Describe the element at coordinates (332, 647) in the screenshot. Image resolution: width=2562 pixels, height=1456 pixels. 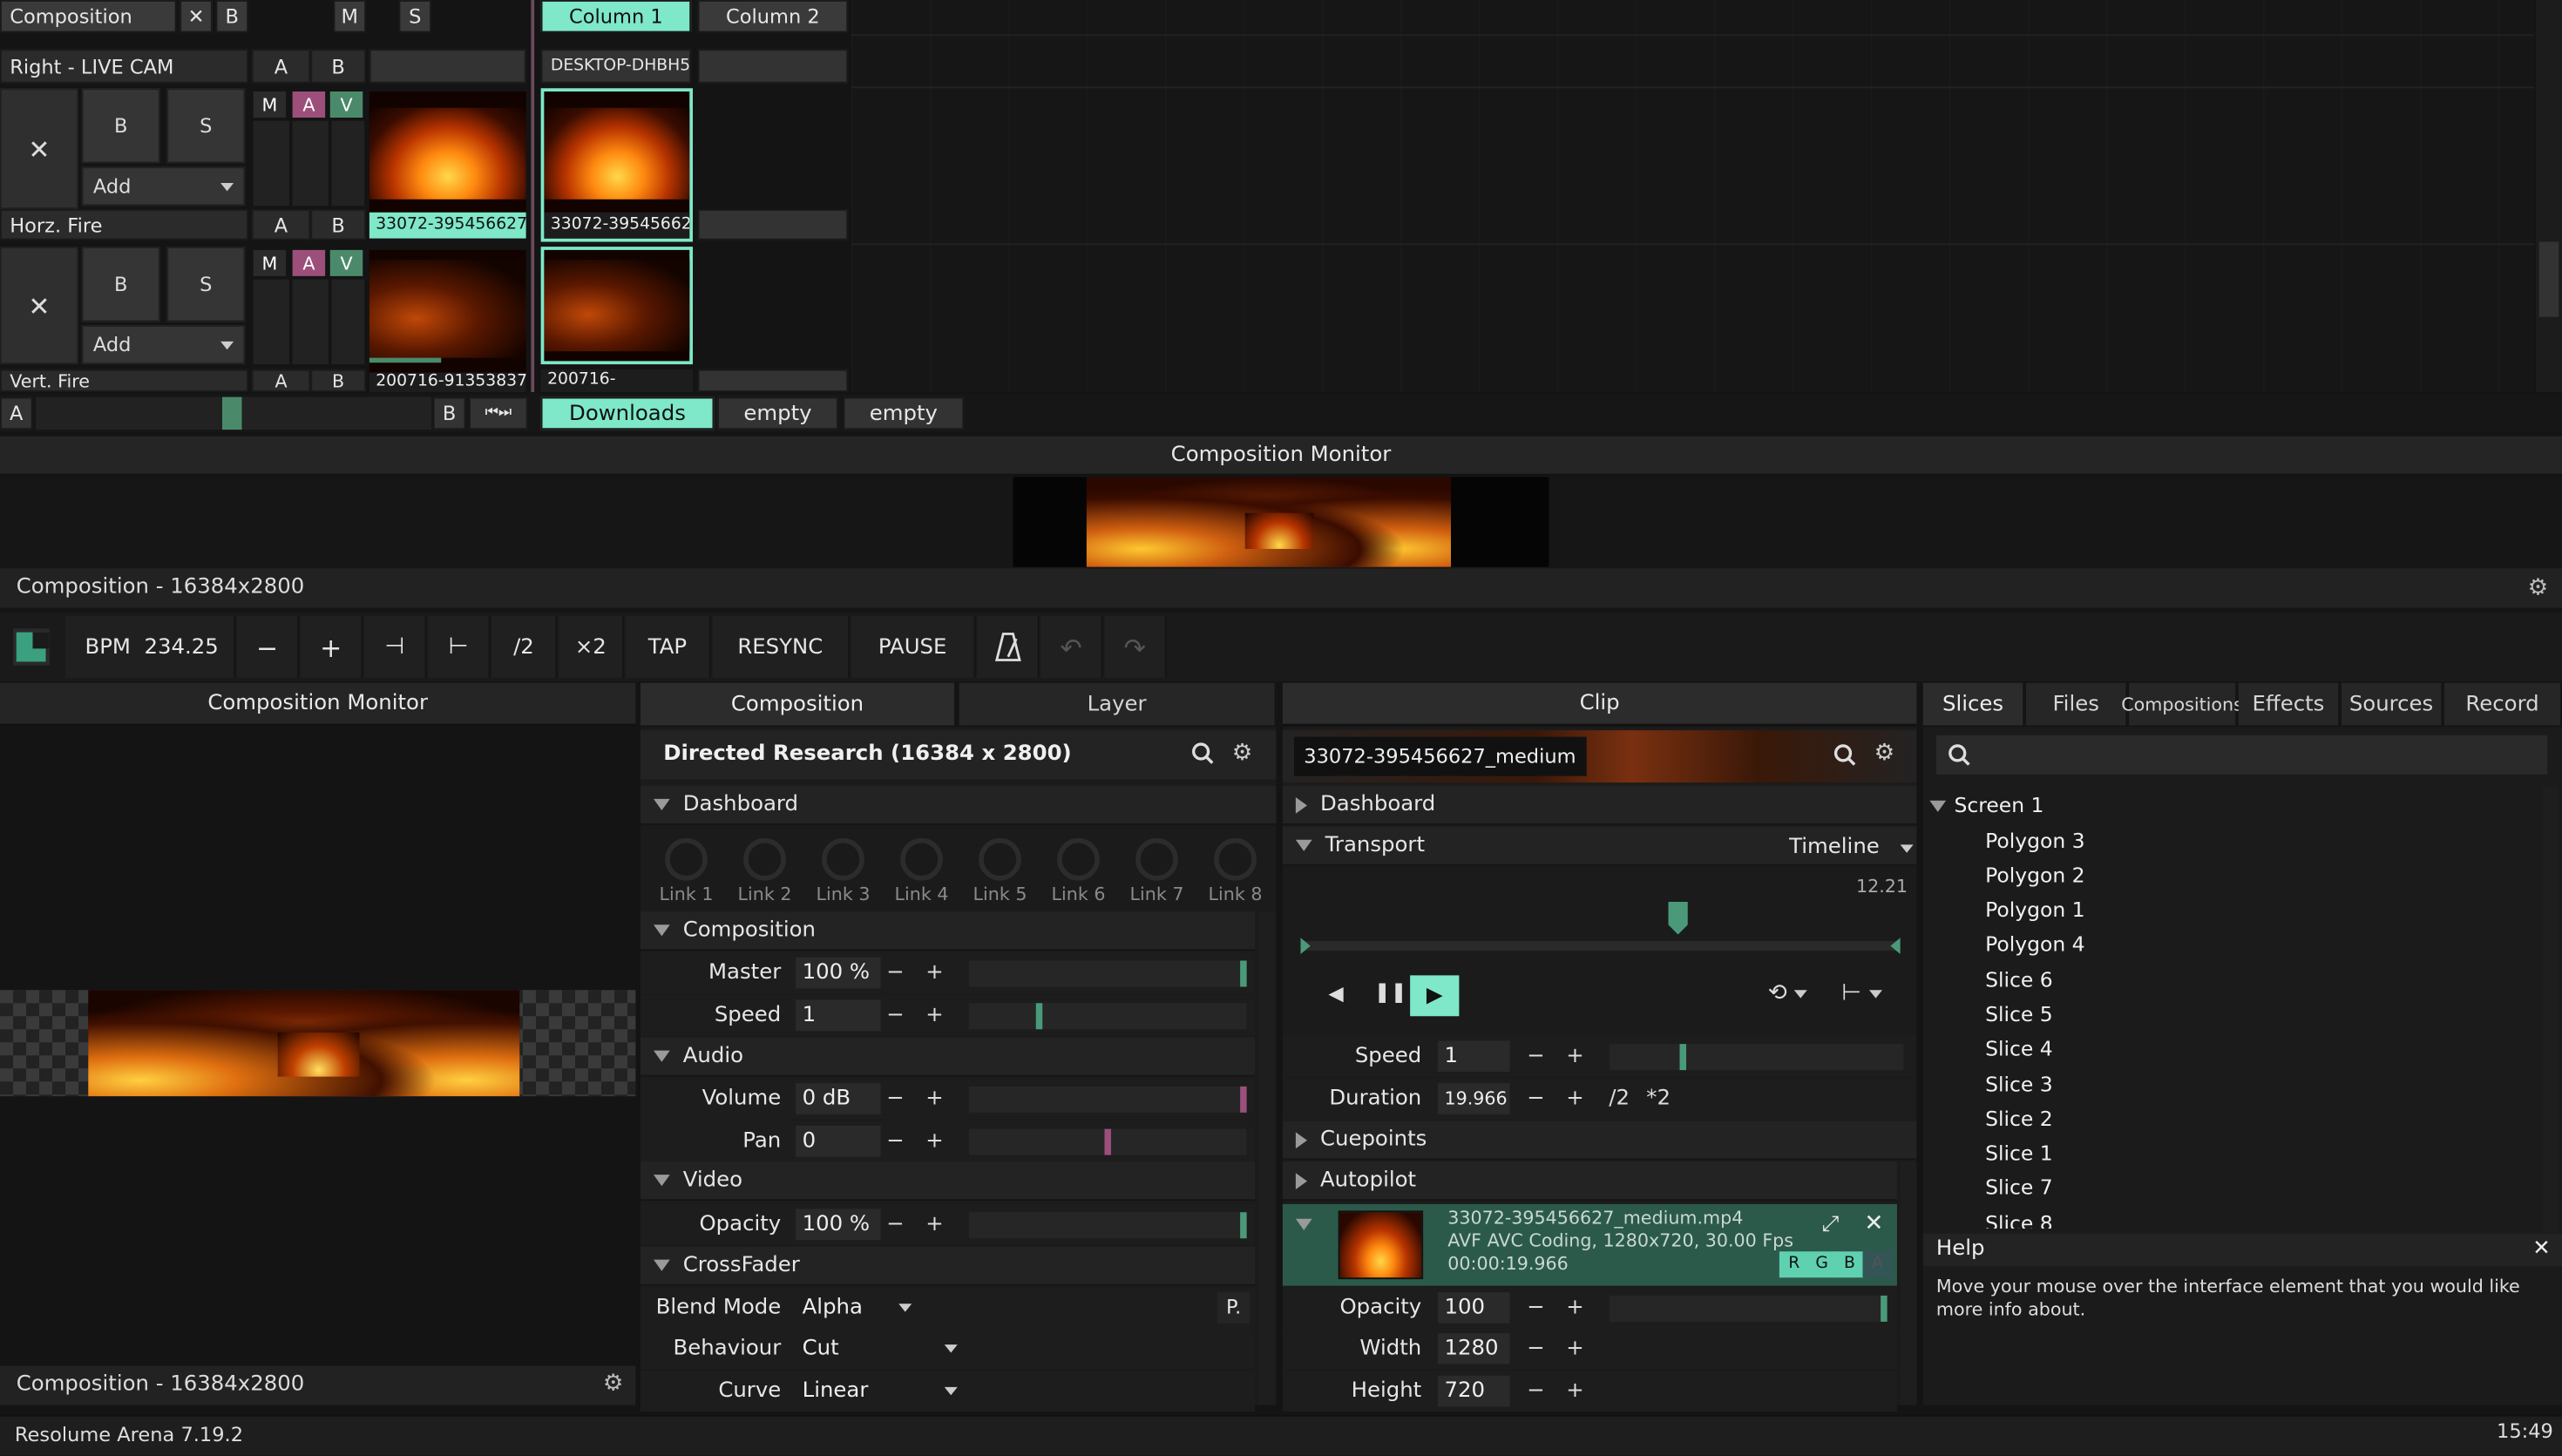
I see `bpm-plus-button: +` at that location.